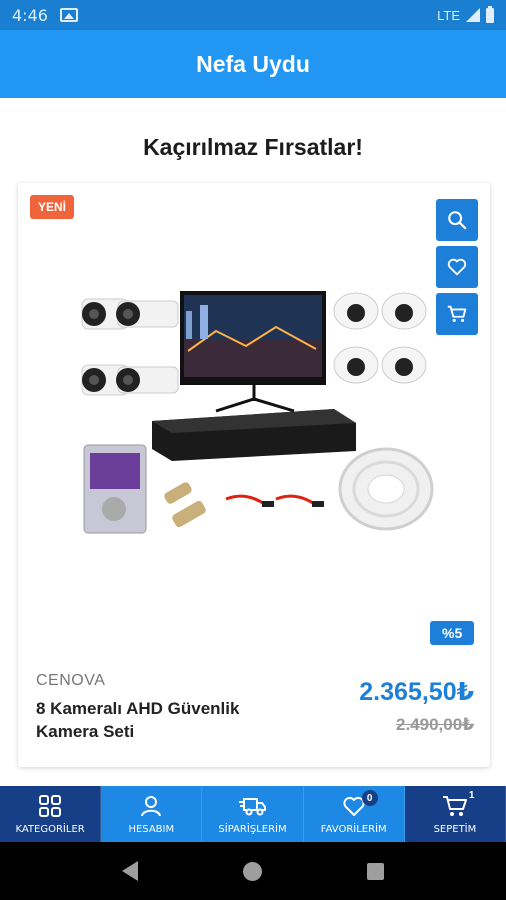  Describe the element at coordinates (448, 15) in the screenshot. I see `network-type: LTE` at that location.